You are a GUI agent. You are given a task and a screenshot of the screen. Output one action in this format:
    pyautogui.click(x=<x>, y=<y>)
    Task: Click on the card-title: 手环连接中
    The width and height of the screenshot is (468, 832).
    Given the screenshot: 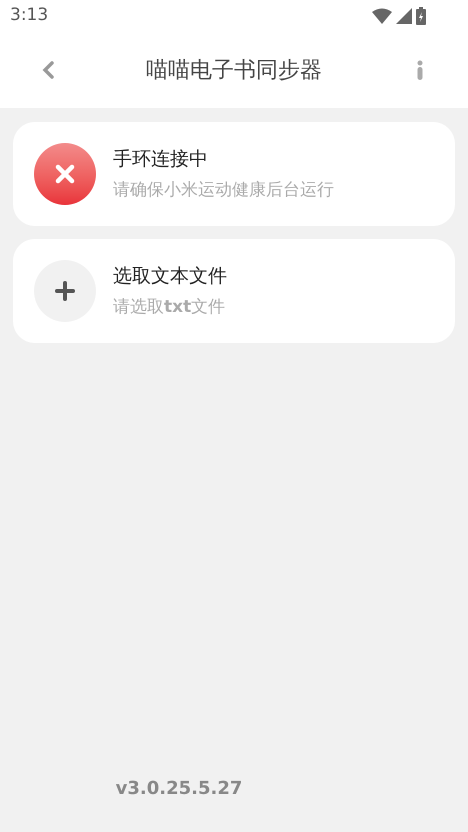 What is the action you would take?
    pyautogui.click(x=161, y=159)
    